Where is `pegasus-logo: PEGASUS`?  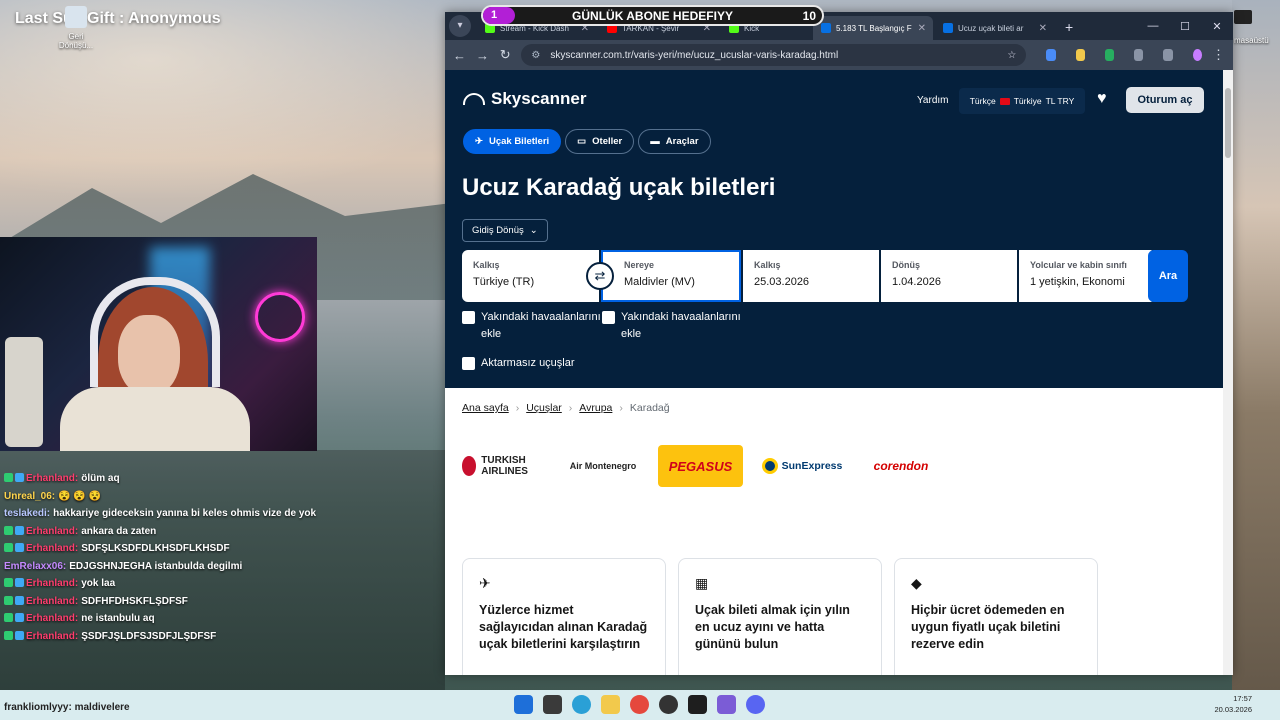
pegasus-logo: PEGASUS is located at coordinates (700, 466).